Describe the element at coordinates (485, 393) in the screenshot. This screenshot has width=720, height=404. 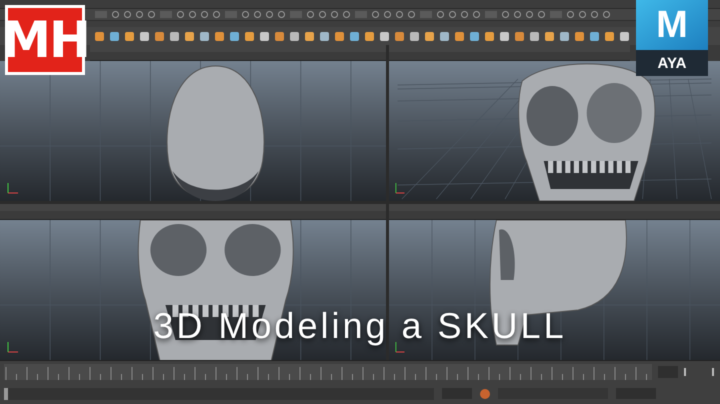
I see `character-icon` at that location.